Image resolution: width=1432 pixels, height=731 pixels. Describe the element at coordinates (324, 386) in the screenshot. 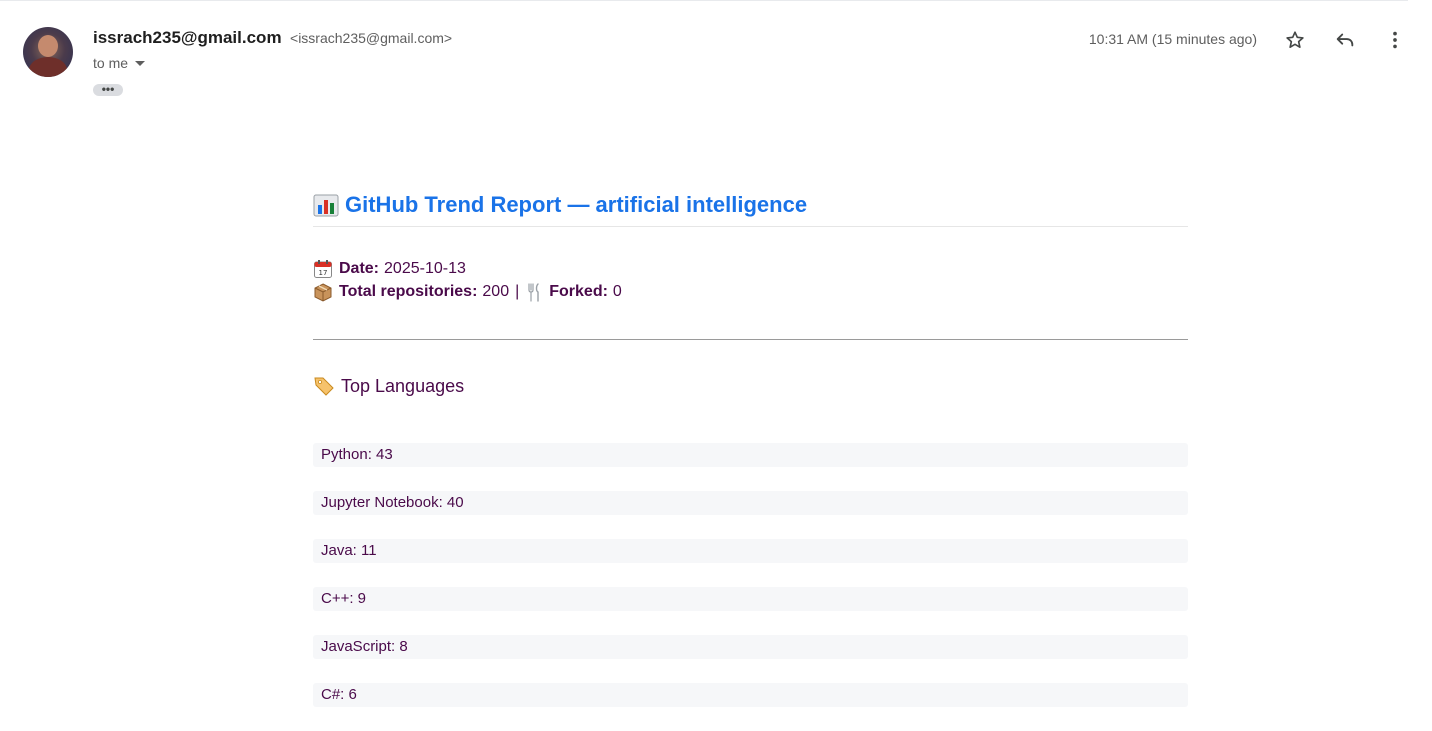

I see `label-tag-icon` at that location.